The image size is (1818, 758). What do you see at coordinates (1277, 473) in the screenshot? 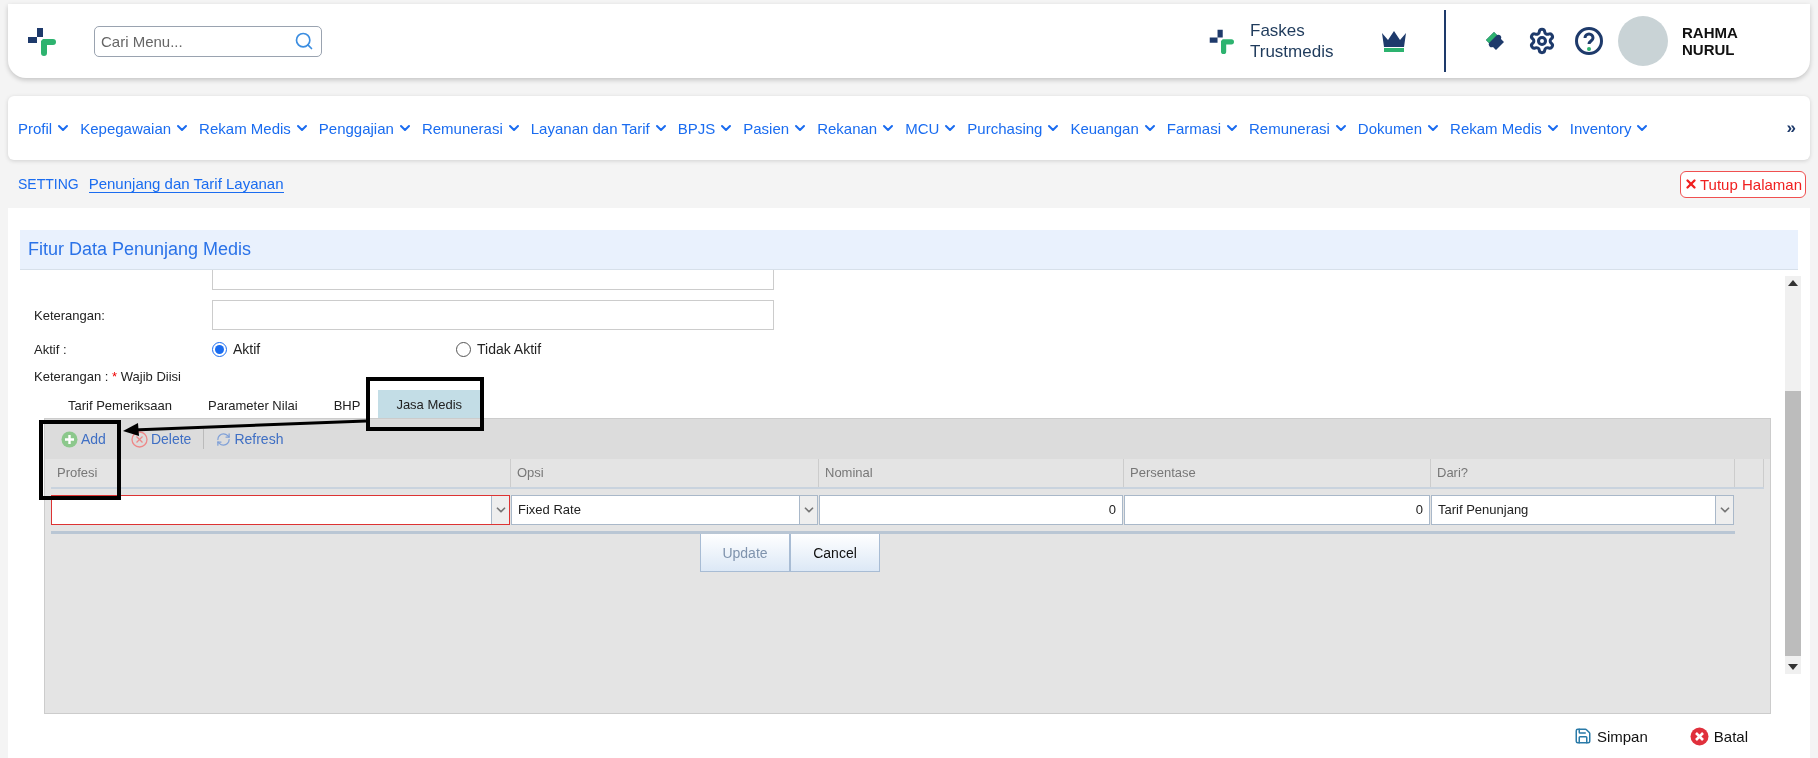
I see `column-header: Persentase` at bounding box center [1277, 473].